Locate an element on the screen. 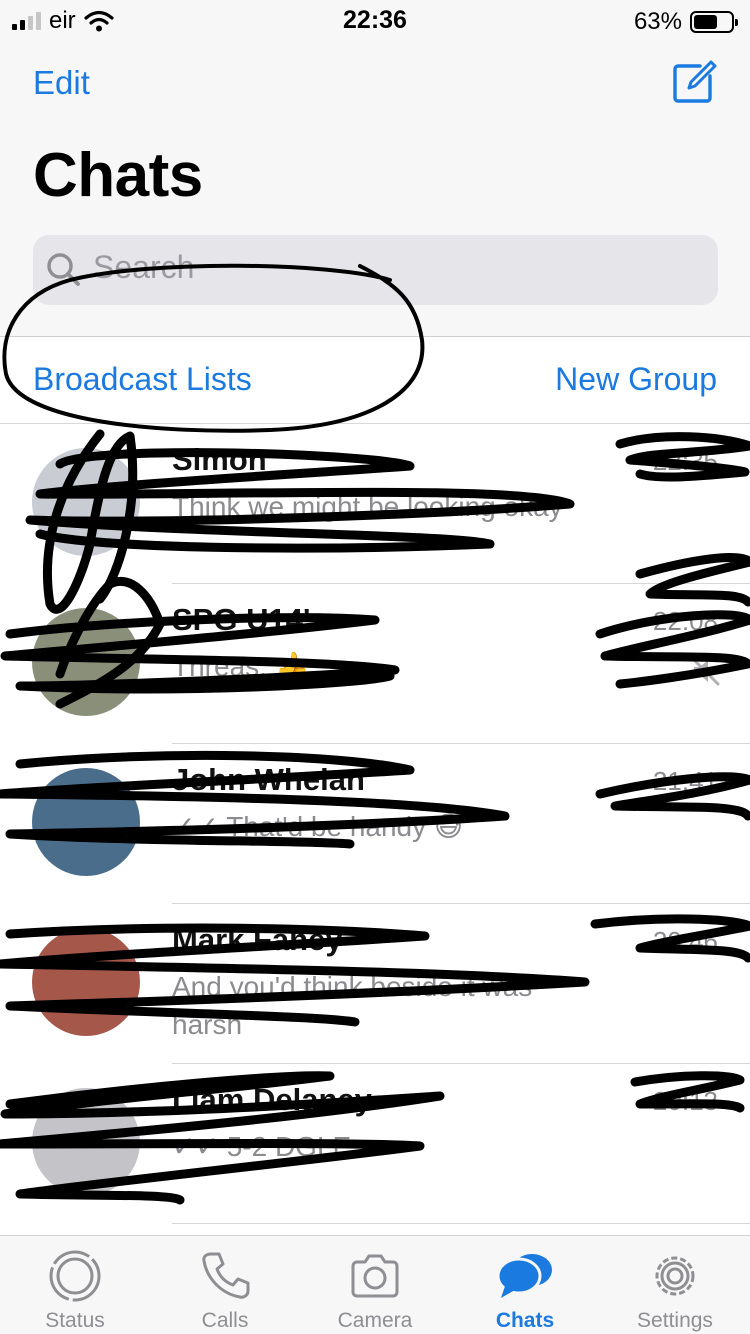  search-icon is located at coordinates (63, 269).